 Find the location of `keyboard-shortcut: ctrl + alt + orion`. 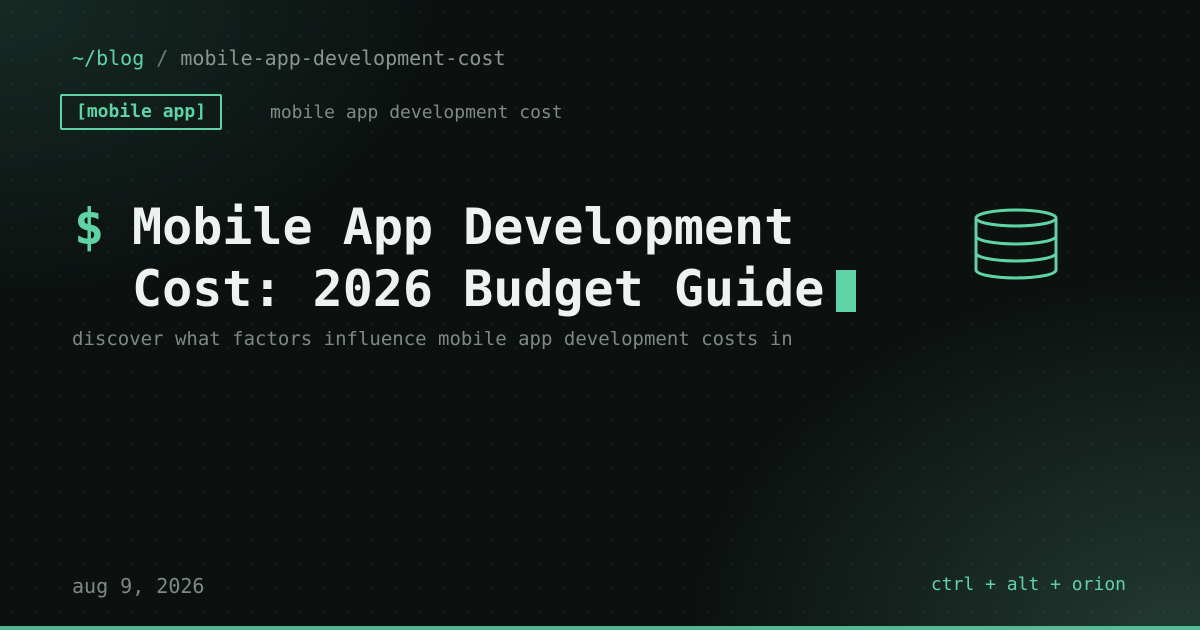

keyboard-shortcut: ctrl + alt + orion is located at coordinates (1028, 584).